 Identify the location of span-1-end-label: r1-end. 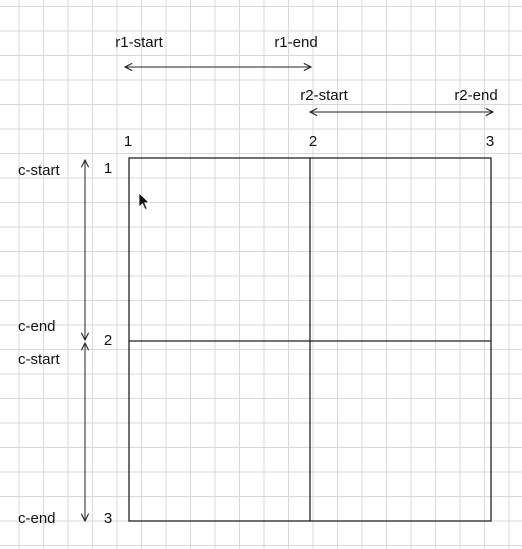
(295, 42).